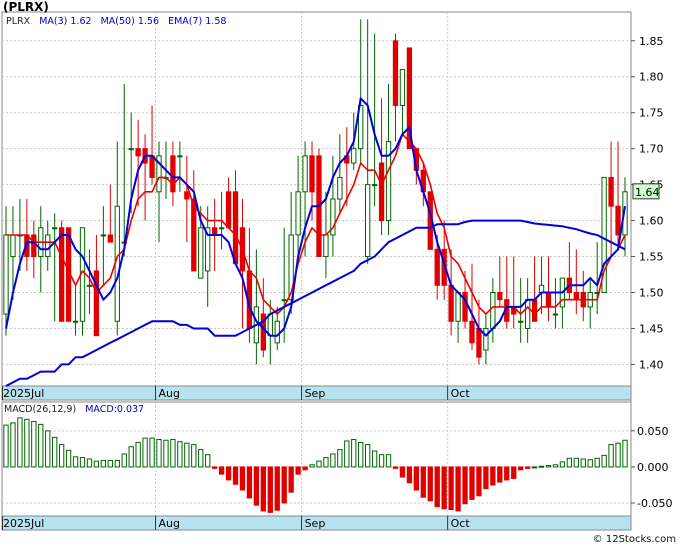  I want to click on chart-title: (PLRX), so click(26, 7).